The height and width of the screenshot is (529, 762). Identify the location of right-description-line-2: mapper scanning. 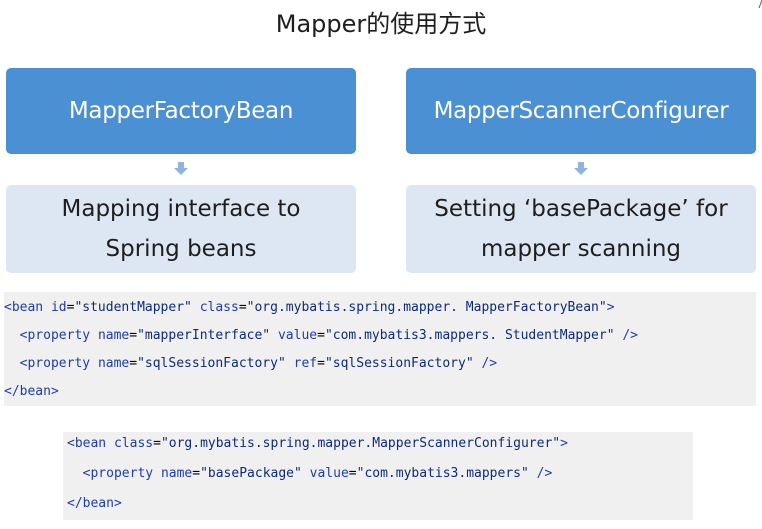
(581, 249).